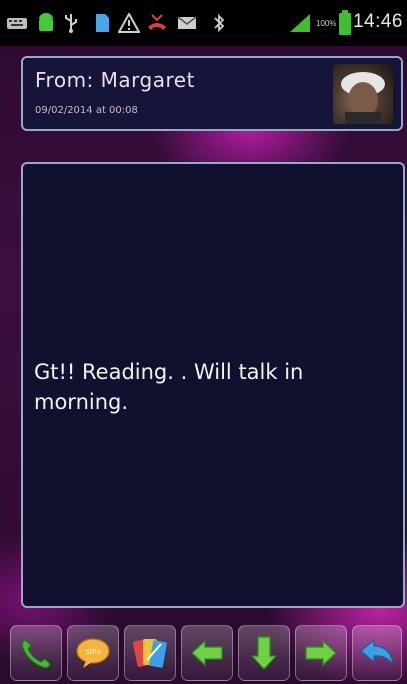 The width and height of the screenshot is (407, 684). I want to click on contact-photo, so click(363, 98).